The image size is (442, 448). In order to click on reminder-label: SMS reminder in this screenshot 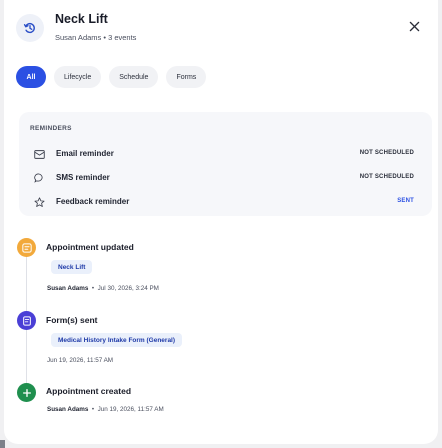, I will do `click(83, 177)`.